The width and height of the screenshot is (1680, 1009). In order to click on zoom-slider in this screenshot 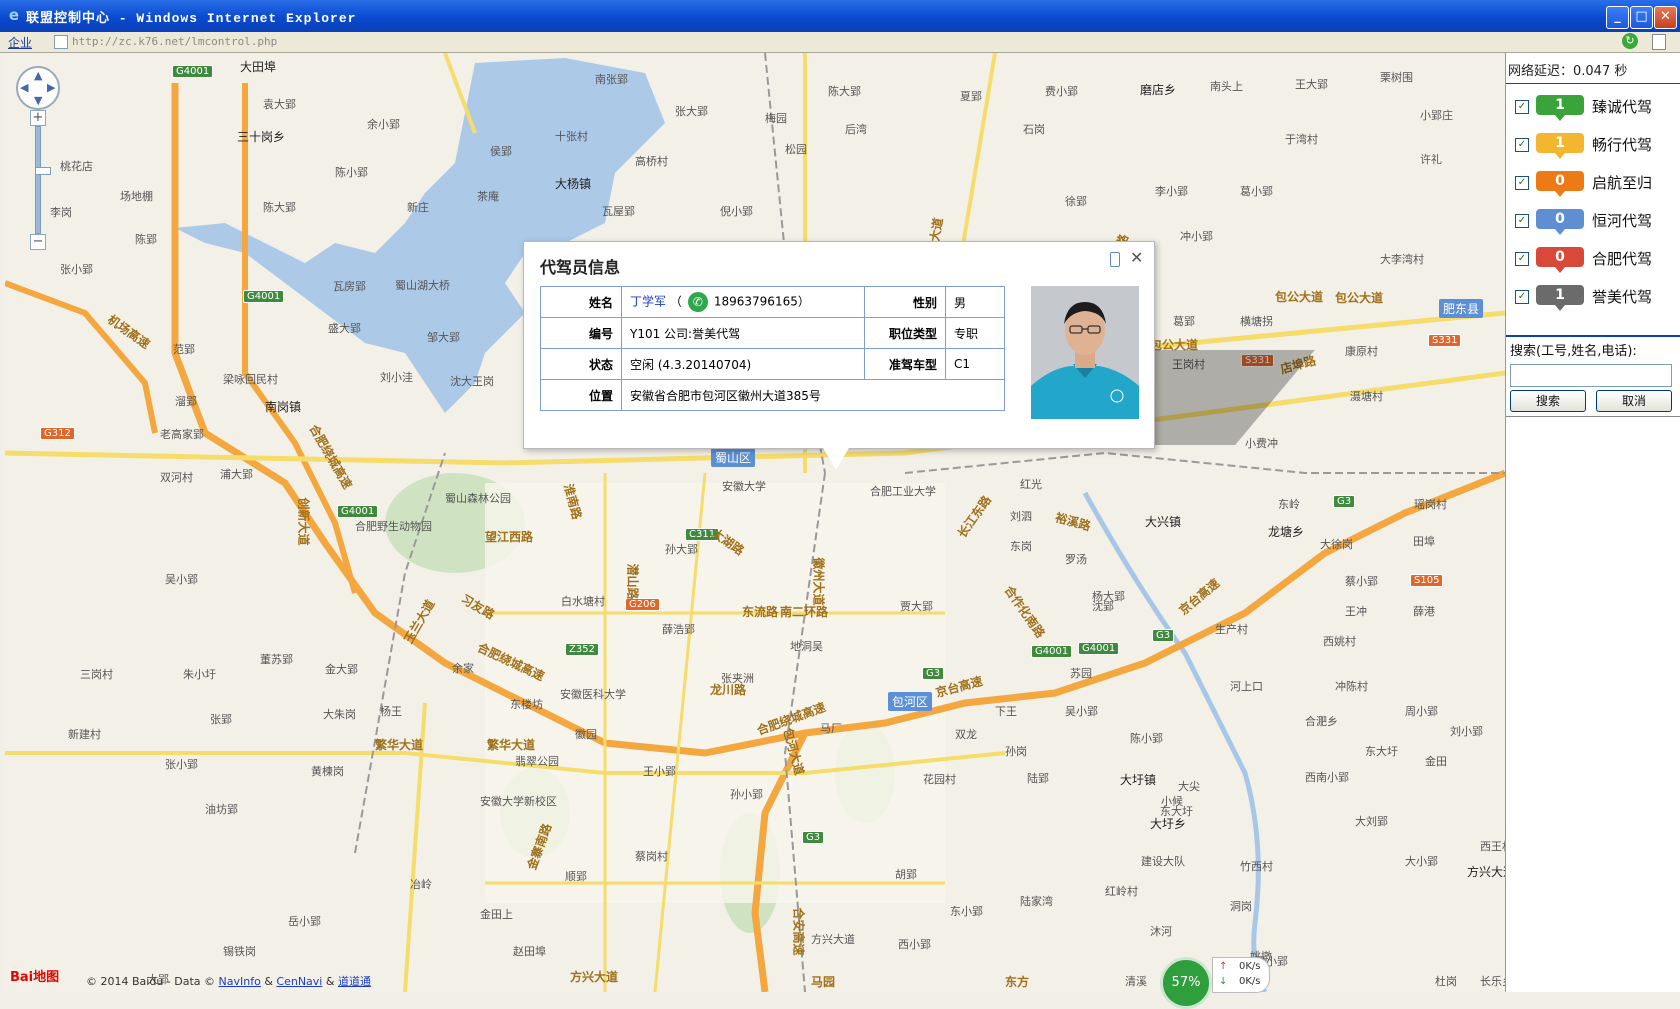, I will do `click(43, 180)`.